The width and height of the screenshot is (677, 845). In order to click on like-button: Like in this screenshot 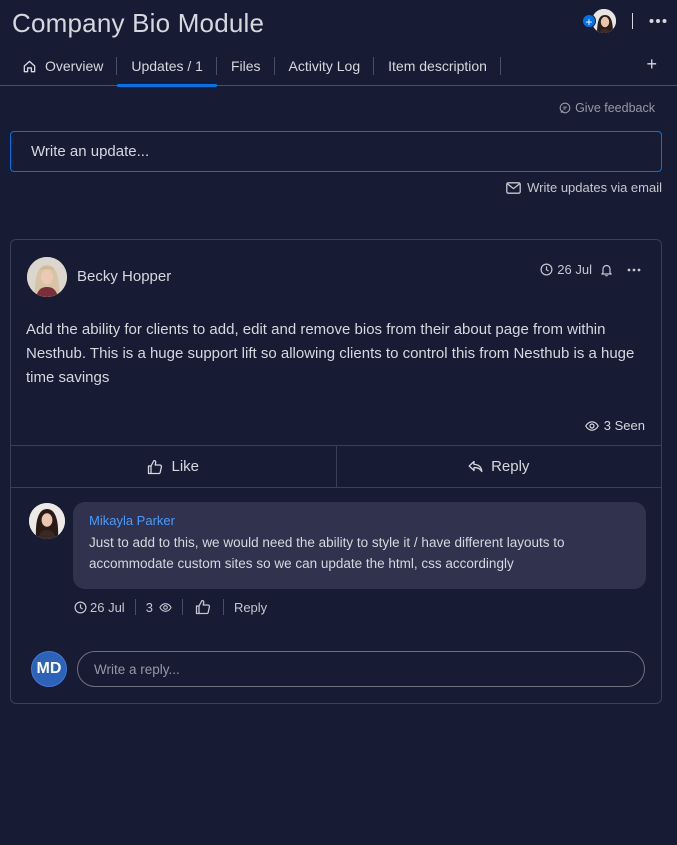, I will do `click(173, 466)`.